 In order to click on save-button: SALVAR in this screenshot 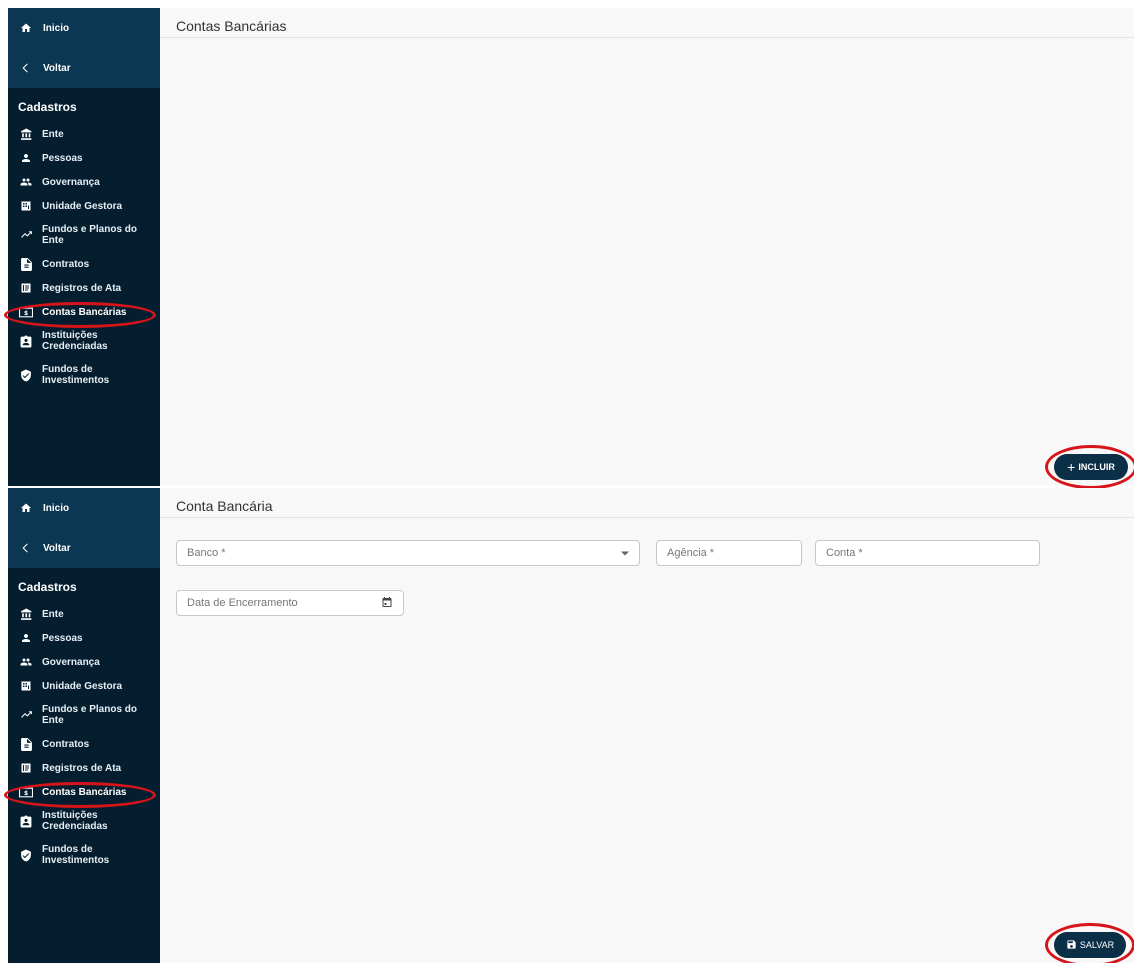, I will do `click(1089, 943)`.